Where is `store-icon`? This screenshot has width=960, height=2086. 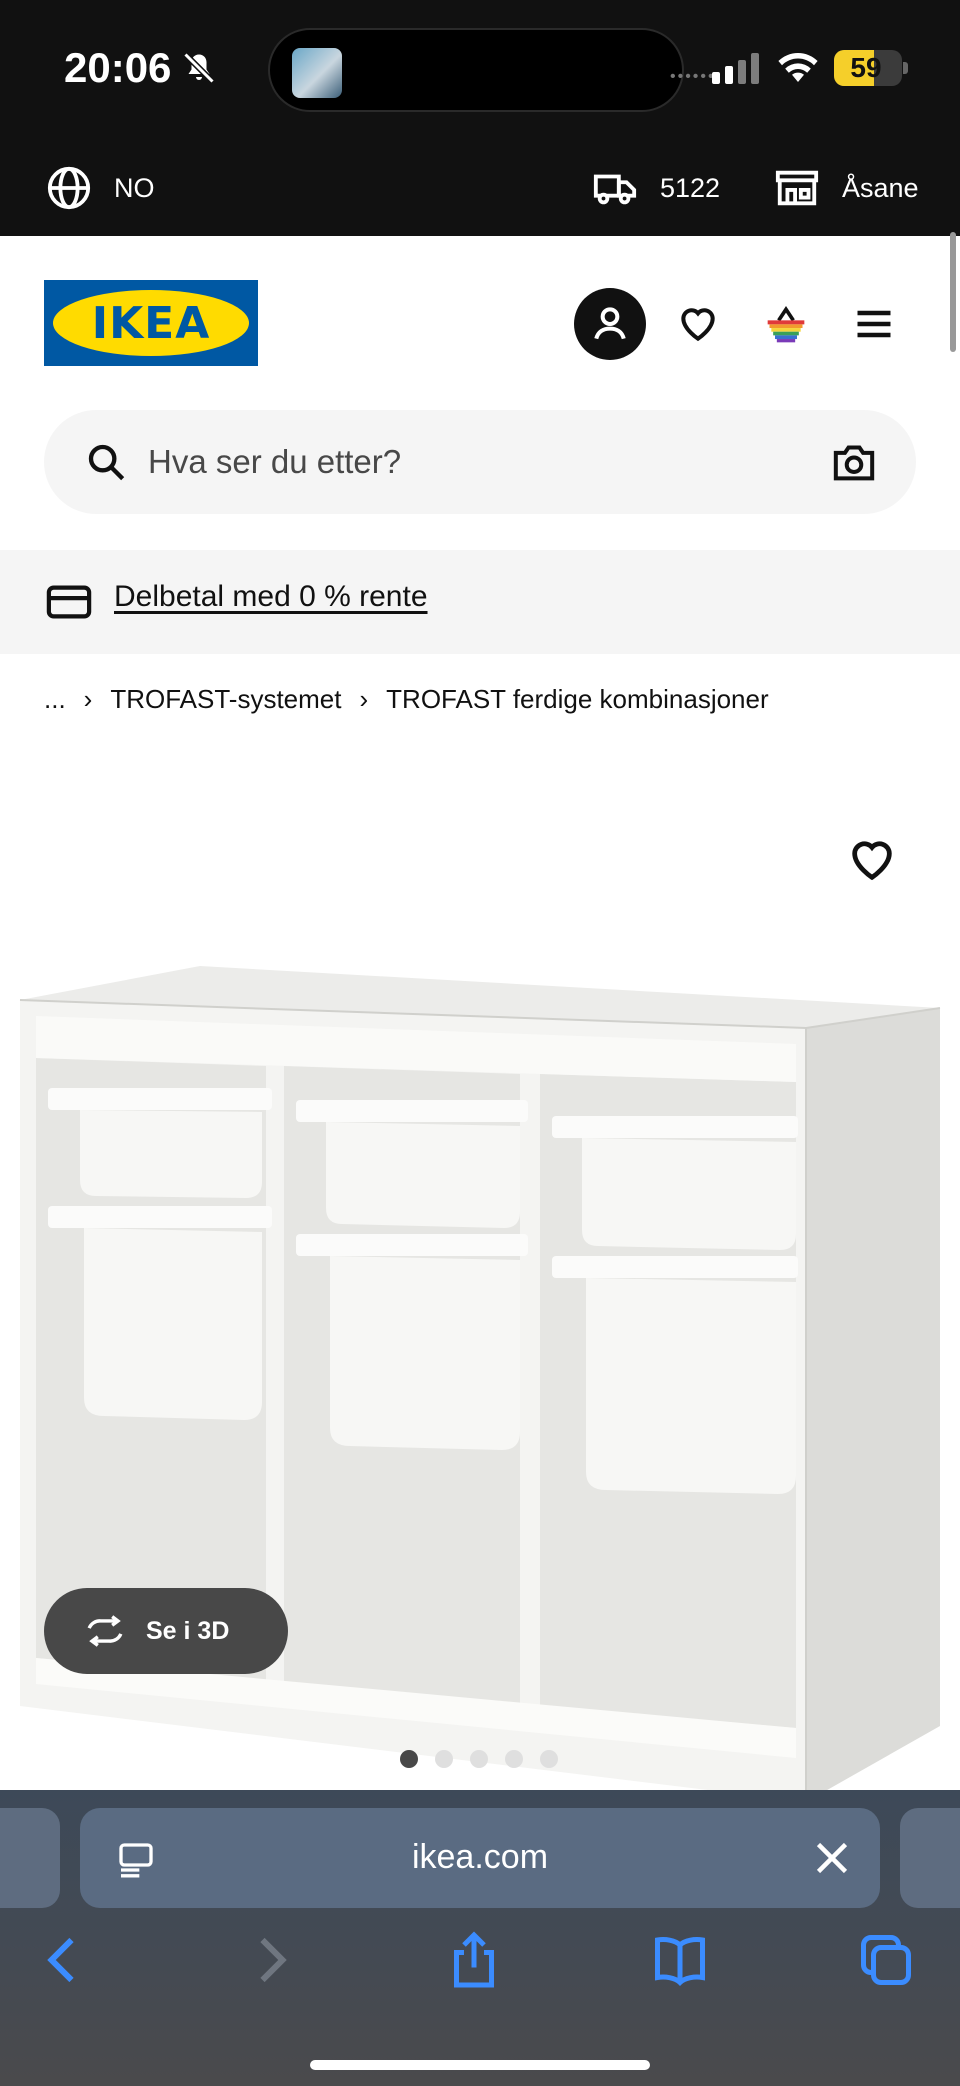 store-icon is located at coordinates (797, 188).